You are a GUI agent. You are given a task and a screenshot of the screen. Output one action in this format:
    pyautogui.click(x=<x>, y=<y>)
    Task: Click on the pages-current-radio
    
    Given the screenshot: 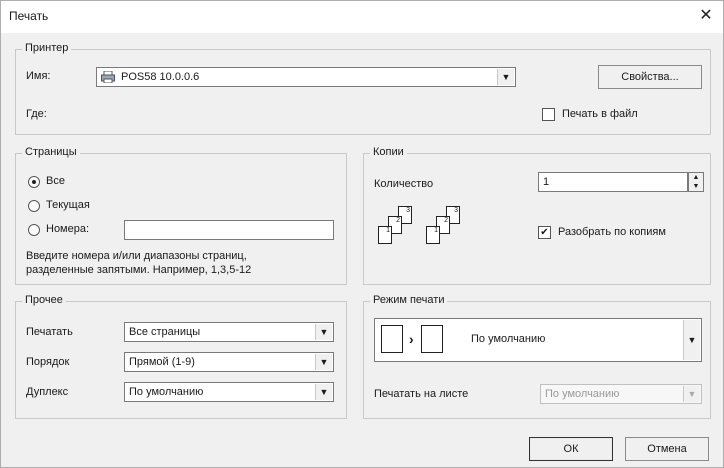 What is the action you would take?
    pyautogui.click(x=34, y=206)
    